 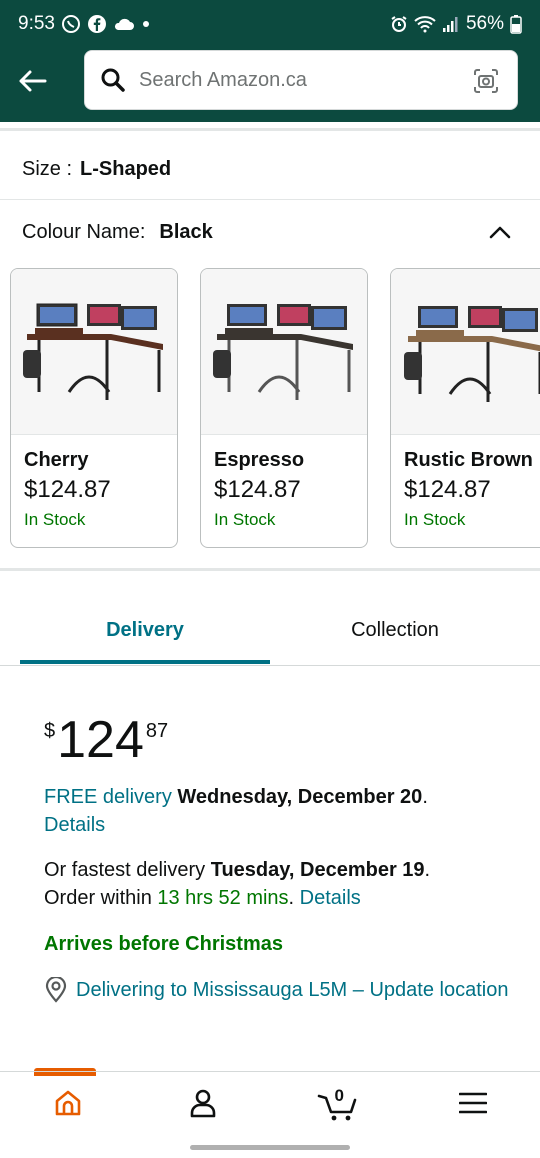 What do you see at coordinates (425, 24) in the screenshot?
I see `wifi-icon` at bounding box center [425, 24].